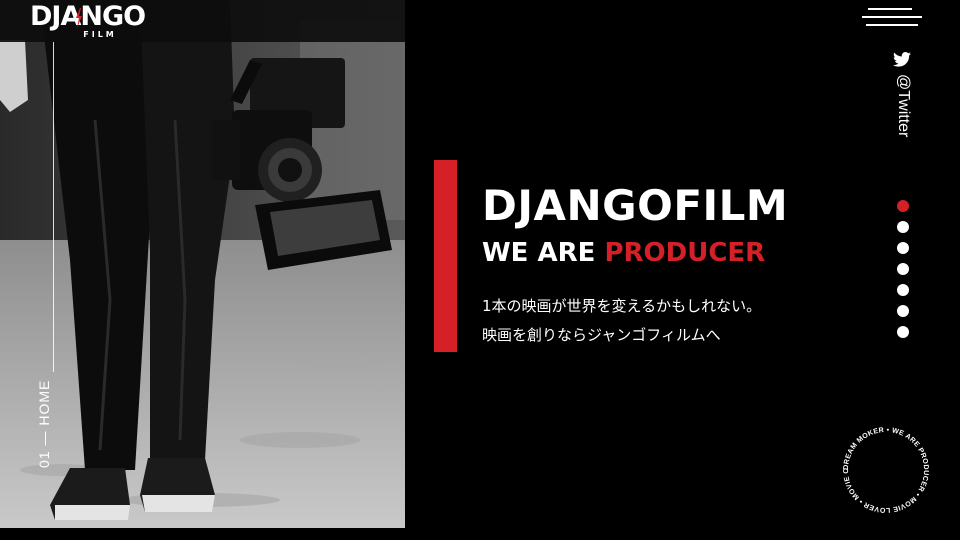 This screenshot has width=960, height=540. Describe the element at coordinates (635, 205) in the screenshot. I see `hero-title: DJANGOFILM` at that location.